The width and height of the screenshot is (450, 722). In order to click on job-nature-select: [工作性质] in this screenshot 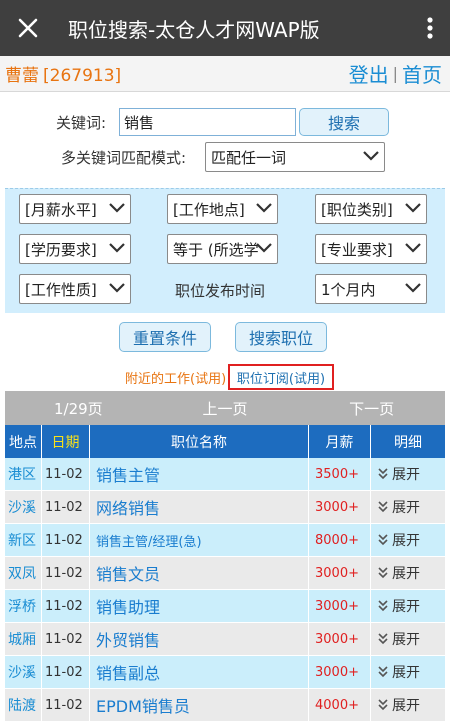, I will do `click(75, 289)`.